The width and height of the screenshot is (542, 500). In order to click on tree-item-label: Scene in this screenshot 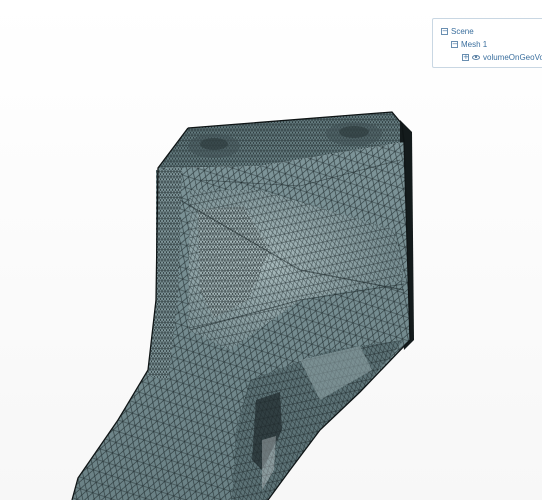, I will do `click(462, 31)`.